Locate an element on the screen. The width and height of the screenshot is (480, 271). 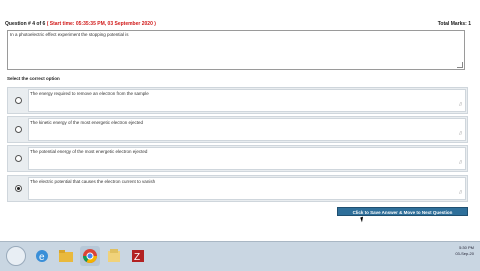
svg-text: e is located at coordinates (42, 257).